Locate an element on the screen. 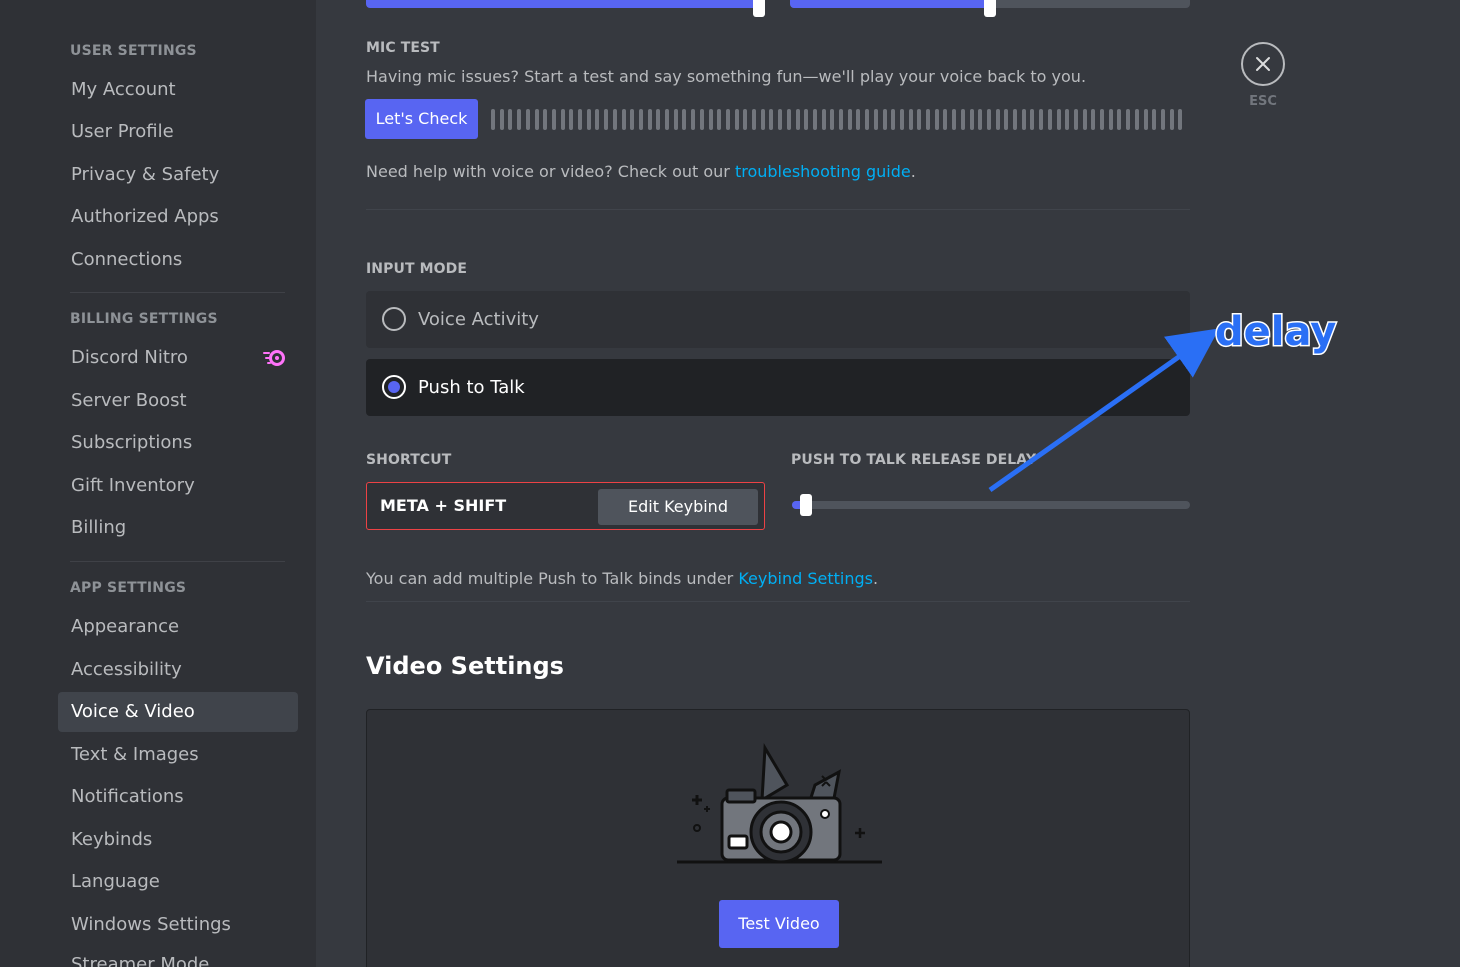  radio-push-to-talk: Push to Talk is located at coordinates (778, 387).